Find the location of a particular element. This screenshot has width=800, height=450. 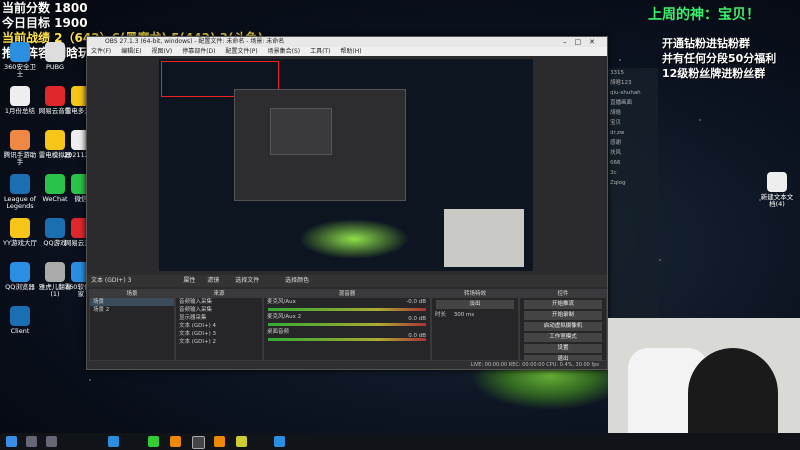

desktop-icon: QQ浏览器 is located at coordinates (20, 276).